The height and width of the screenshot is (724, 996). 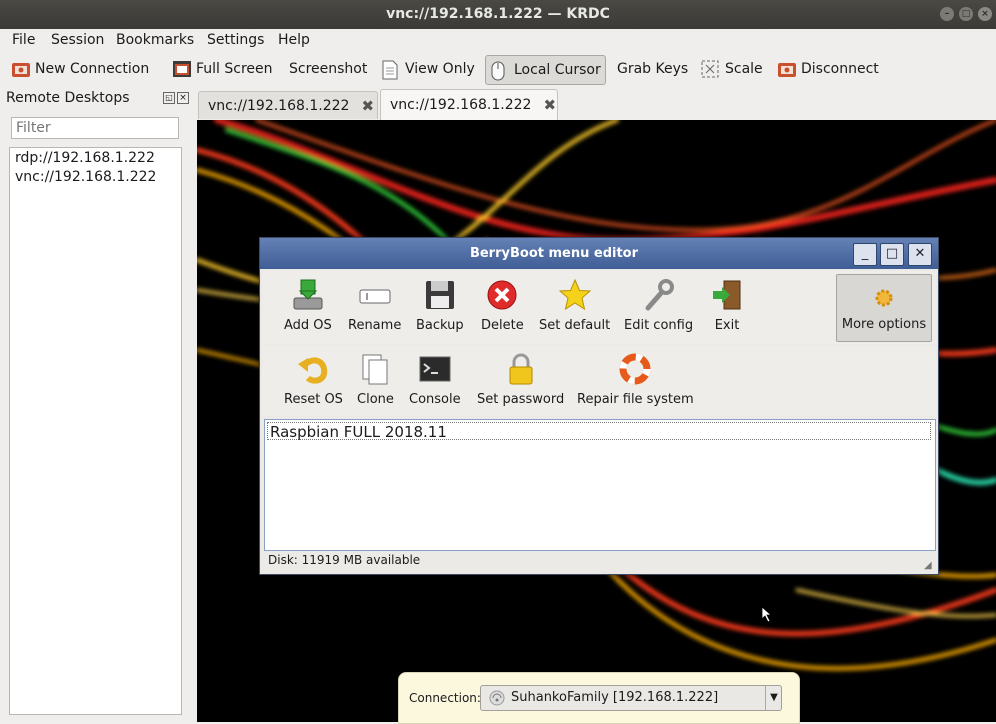 What do you see at coordinates (920, 254) in the screenshot?
I see `dialog-close-button: ✕` at bounding box center [920, 254].